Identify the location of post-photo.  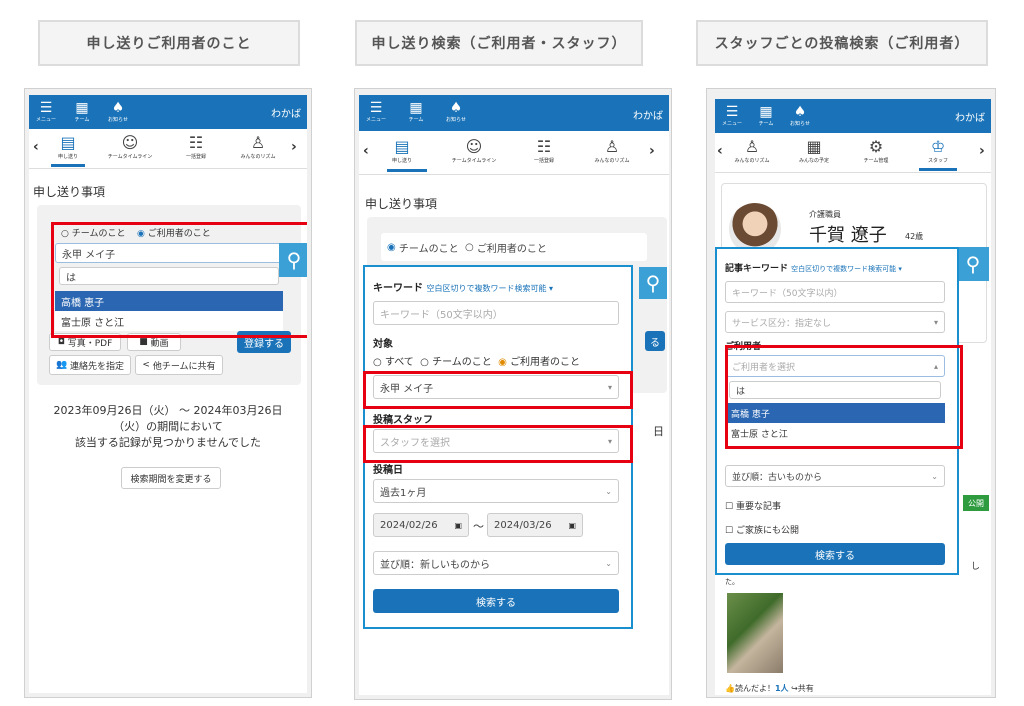
(755, 633).